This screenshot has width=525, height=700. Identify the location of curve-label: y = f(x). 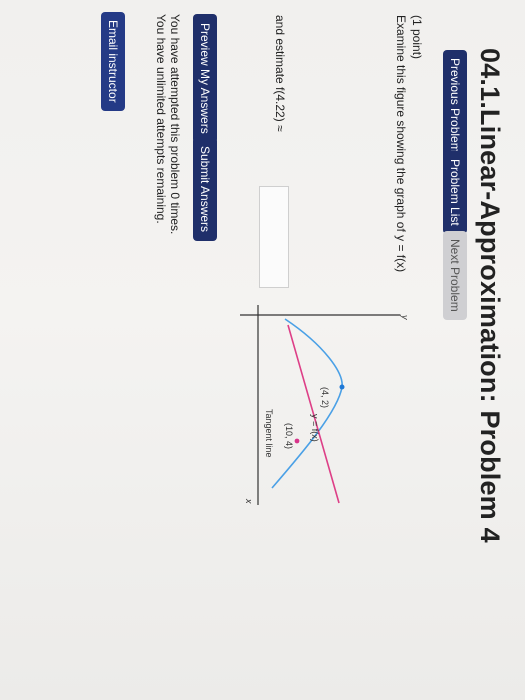
(315, 428).